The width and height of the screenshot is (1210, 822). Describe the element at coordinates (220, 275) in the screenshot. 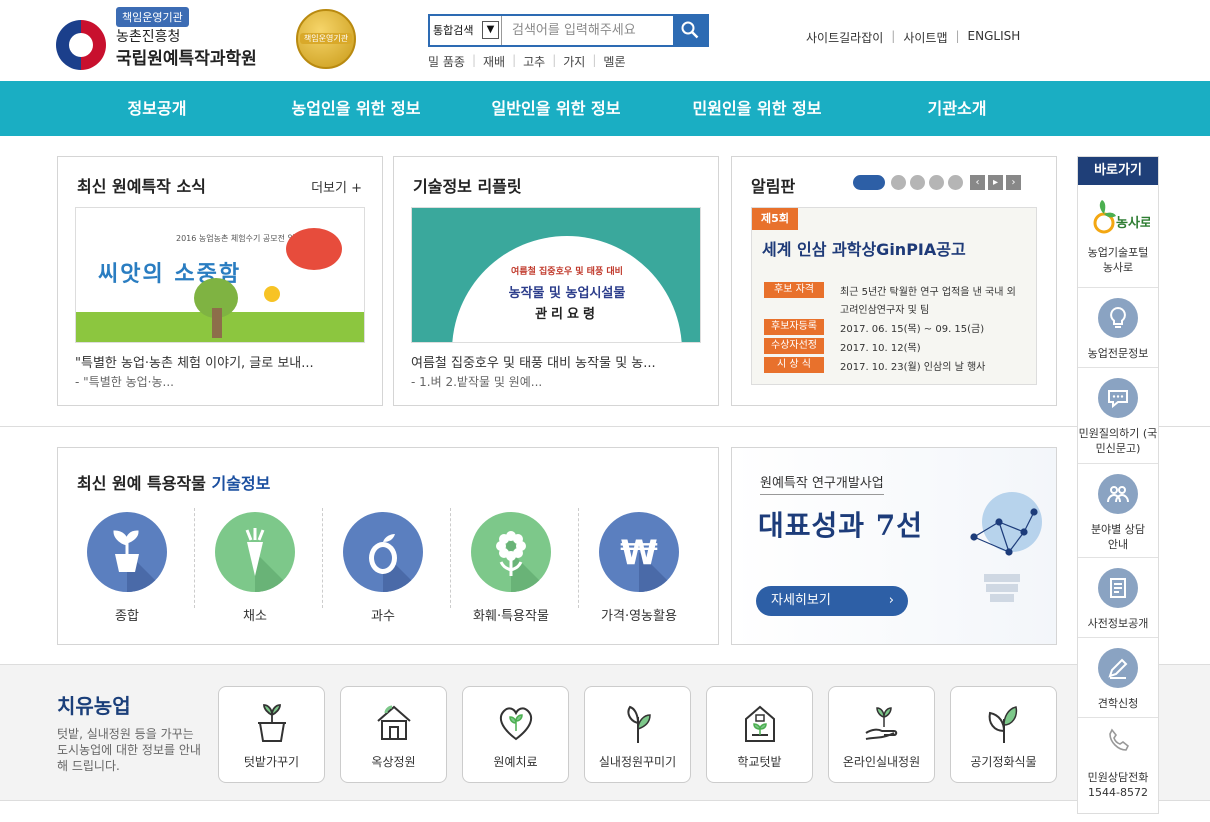

I see `news-thumbnail: 2016 농업농촌 체험수기 공모전 입상작 모음 씨앗의 소중함` at that location.